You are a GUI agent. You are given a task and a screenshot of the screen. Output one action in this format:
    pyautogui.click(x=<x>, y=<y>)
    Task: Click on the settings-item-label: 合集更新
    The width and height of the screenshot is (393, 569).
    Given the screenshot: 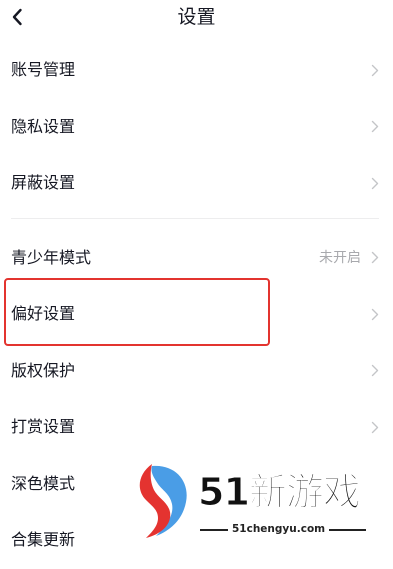 What is the action you would take?
    pyautogui.click(x=43, y=540)
    